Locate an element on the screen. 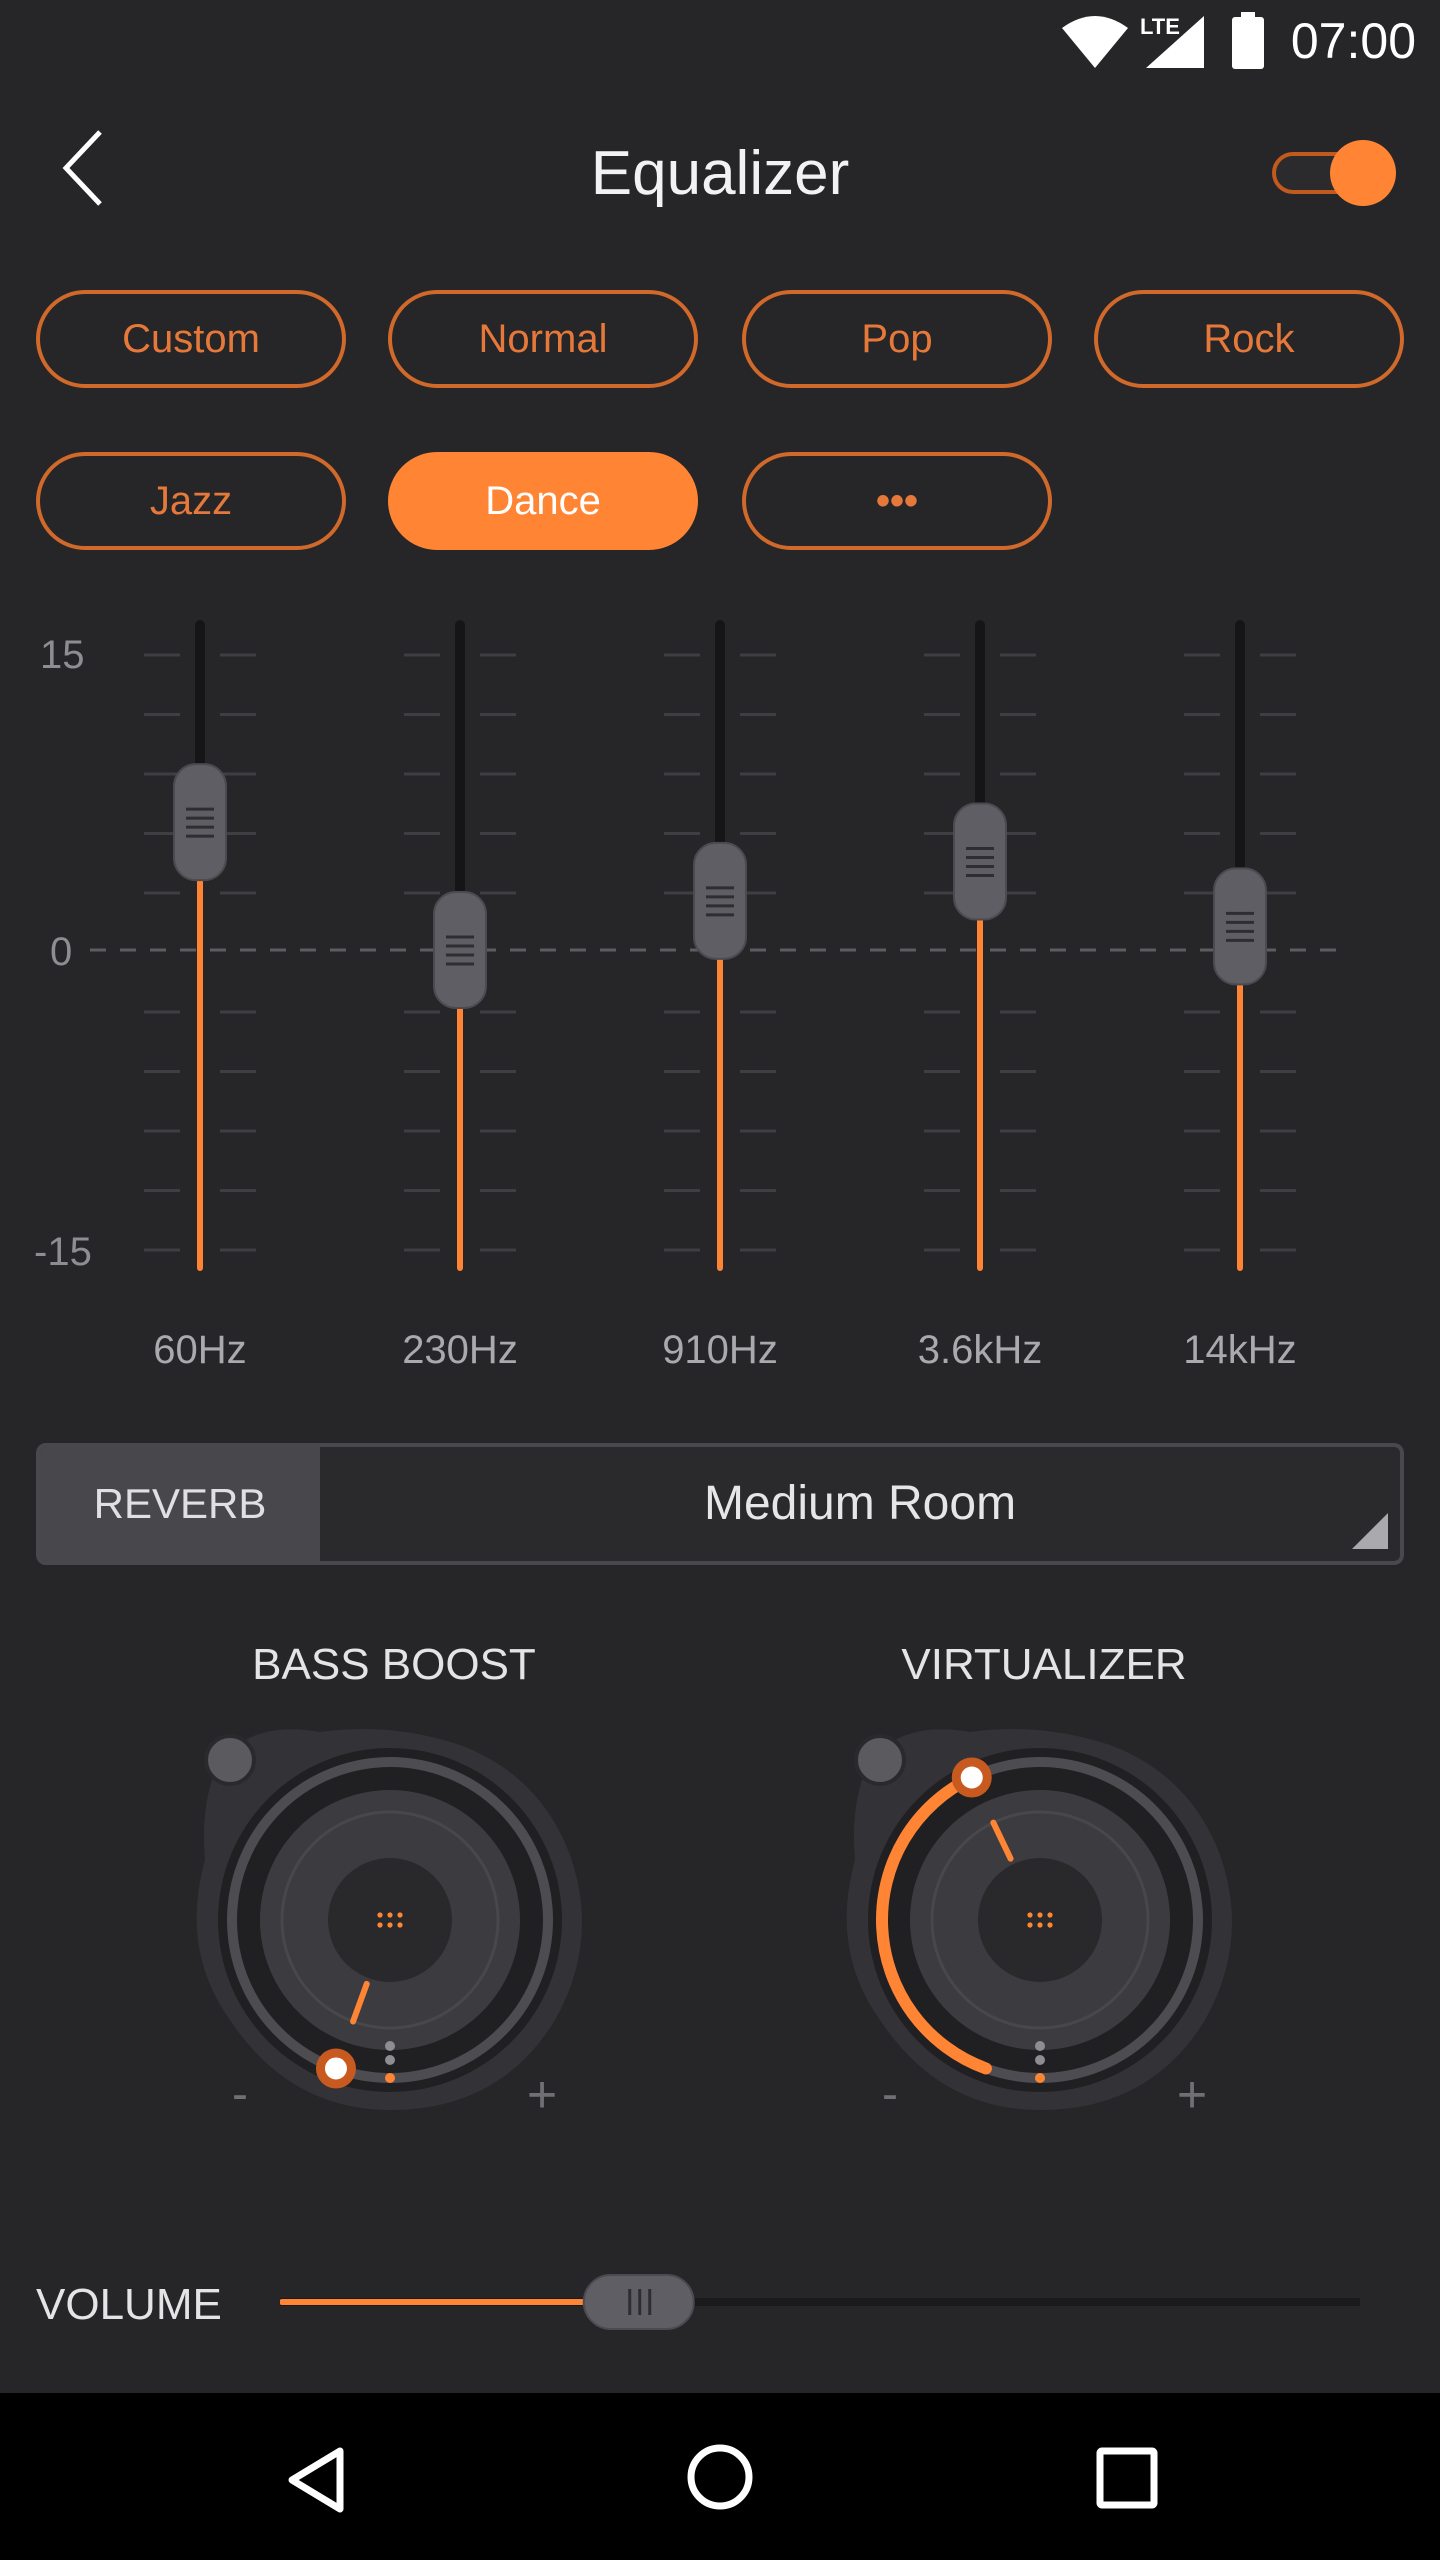 The width and height of the screenshot is (1440, 2560). battery-icon is located at coordinates (1248, 40).